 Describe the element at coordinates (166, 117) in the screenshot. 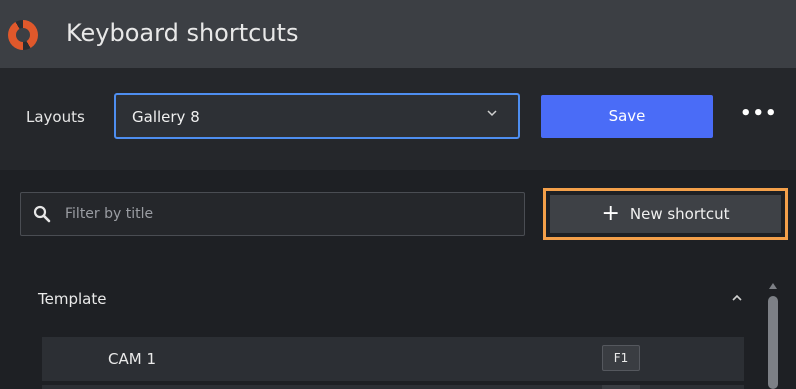

I see `layouts-select-value: Gallery 8` at that location.